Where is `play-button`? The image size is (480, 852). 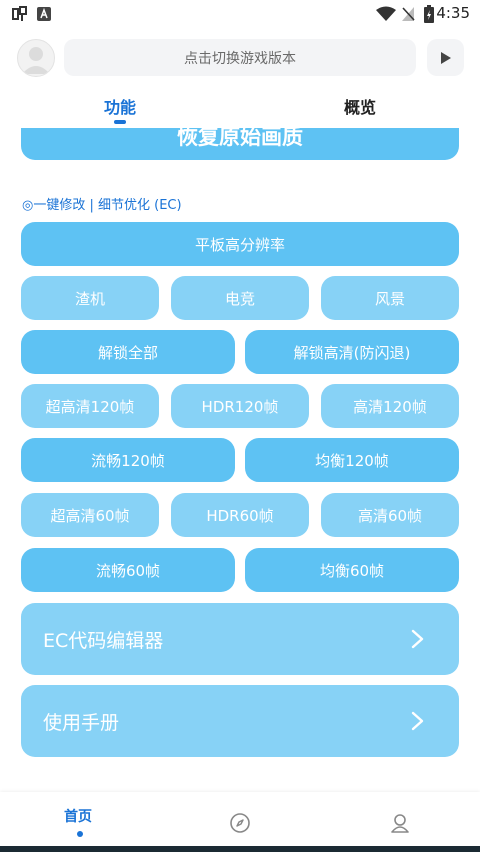
play-button is located at coordinates (445, 57).